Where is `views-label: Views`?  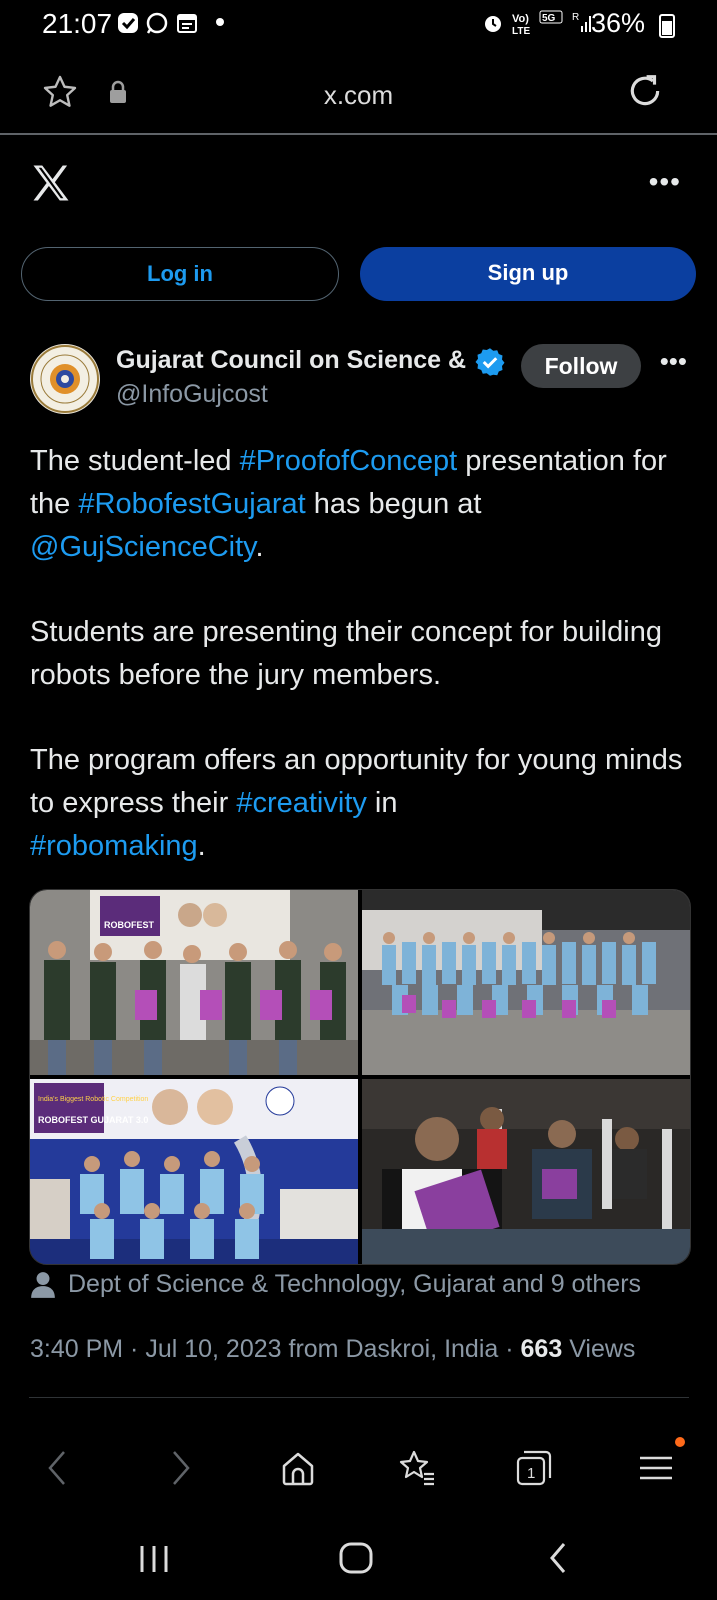 views-label: Views is located at coordinates (602, 1349).